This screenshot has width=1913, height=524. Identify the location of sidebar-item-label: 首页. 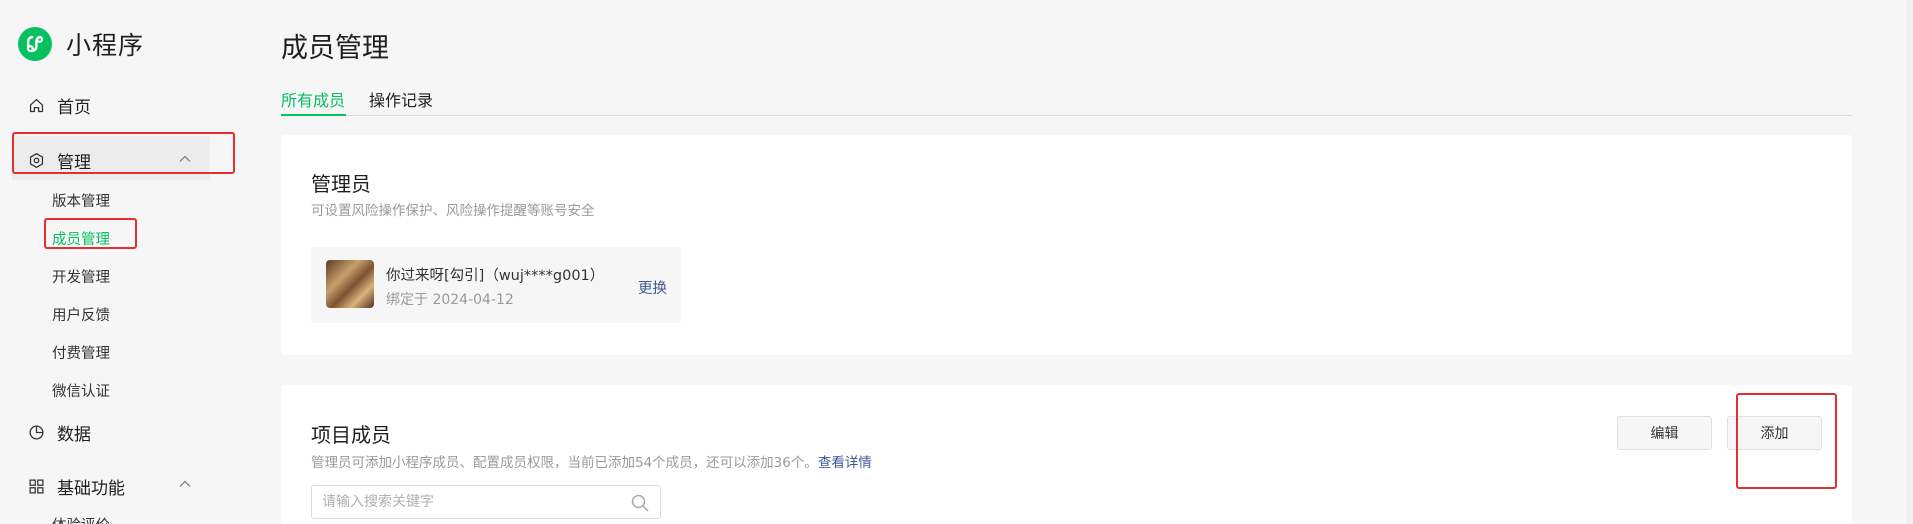
(74, 108).